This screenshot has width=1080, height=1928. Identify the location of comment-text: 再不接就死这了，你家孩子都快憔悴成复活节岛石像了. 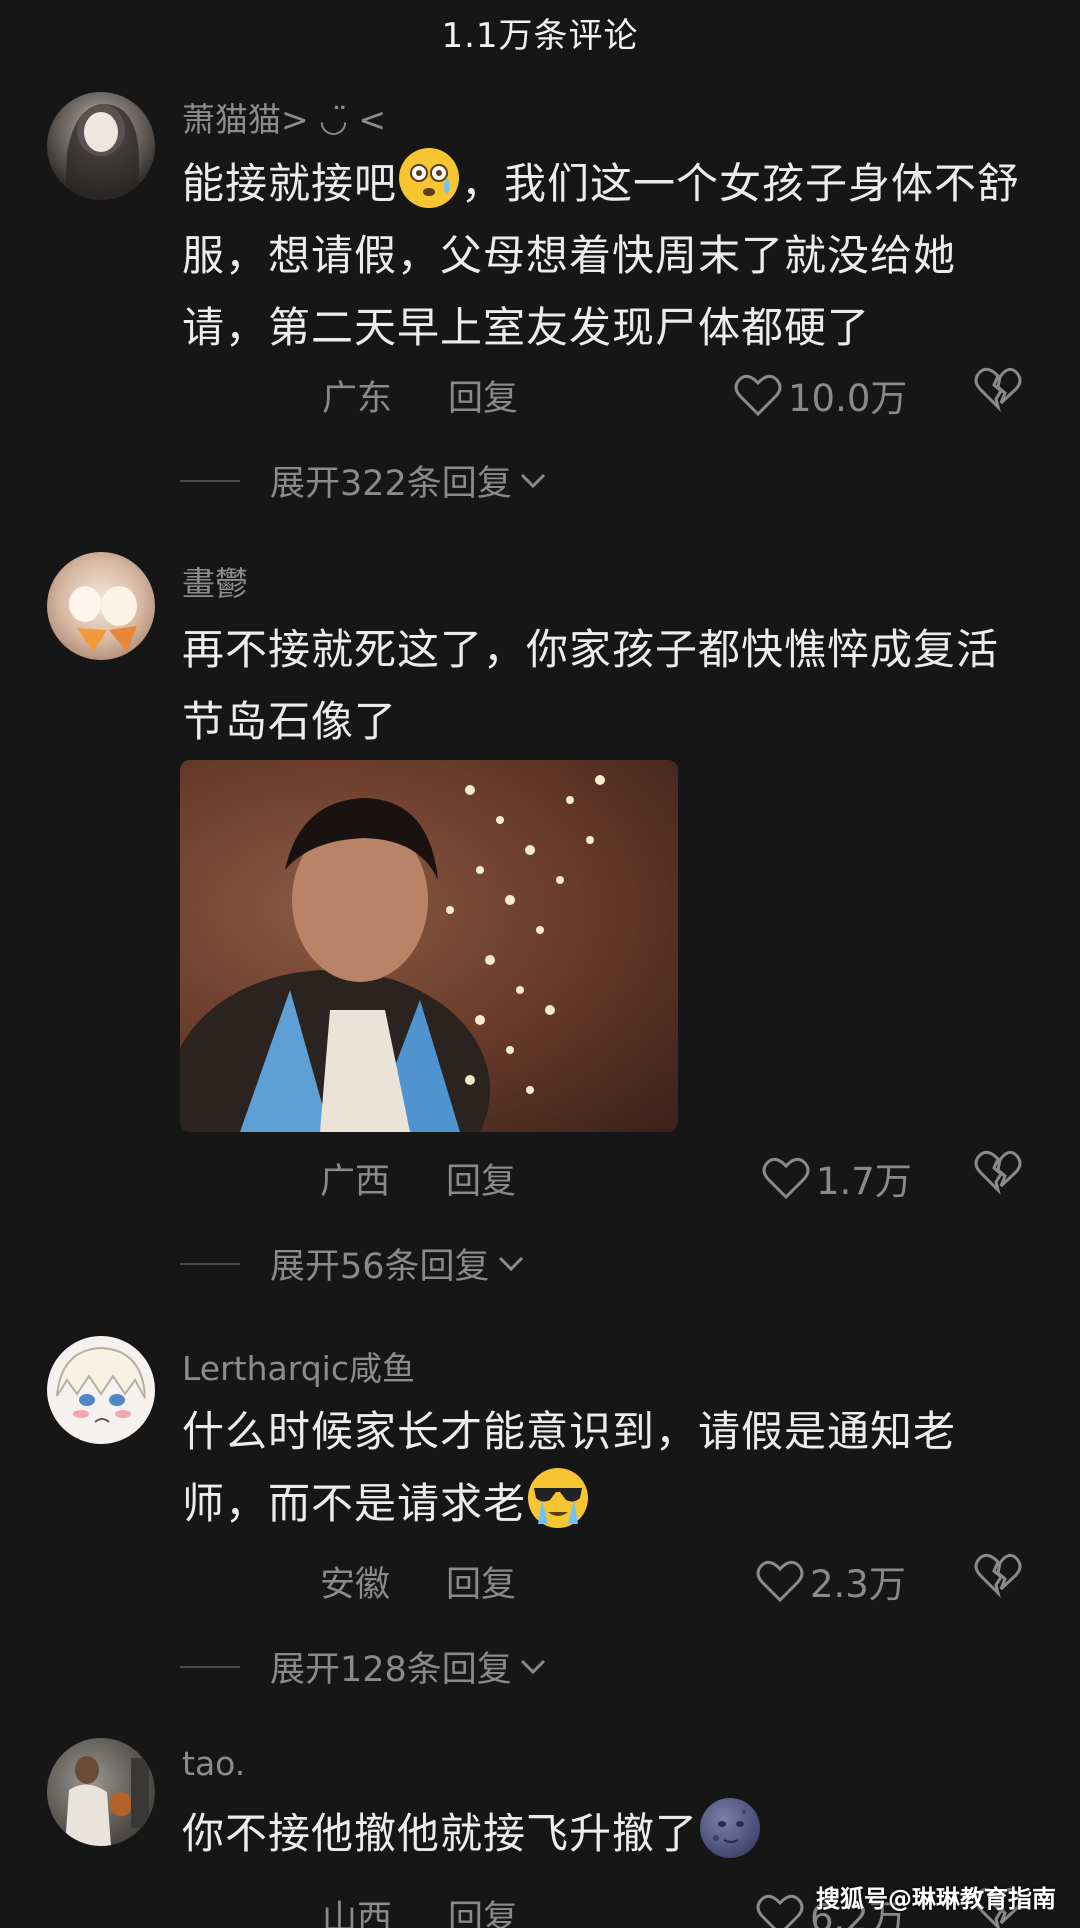
(602, 686).